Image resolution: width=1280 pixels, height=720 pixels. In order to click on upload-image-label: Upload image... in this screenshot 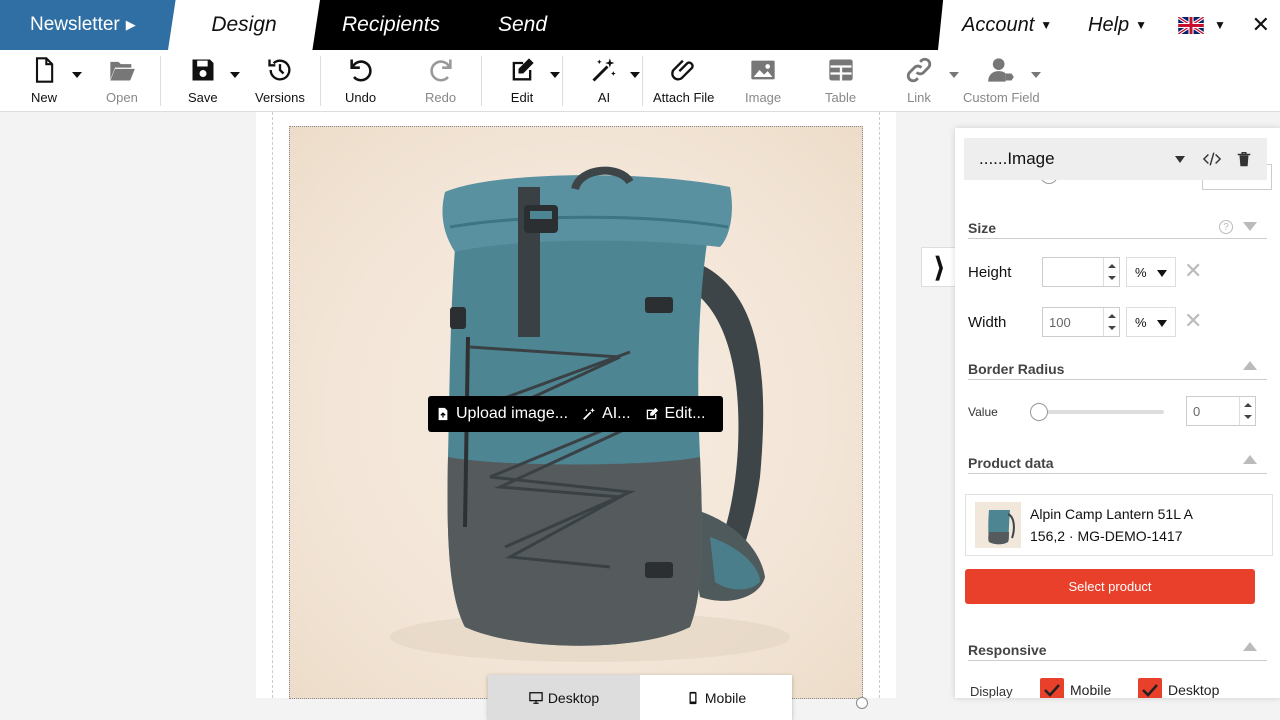, I will do `click(512, 413)`.